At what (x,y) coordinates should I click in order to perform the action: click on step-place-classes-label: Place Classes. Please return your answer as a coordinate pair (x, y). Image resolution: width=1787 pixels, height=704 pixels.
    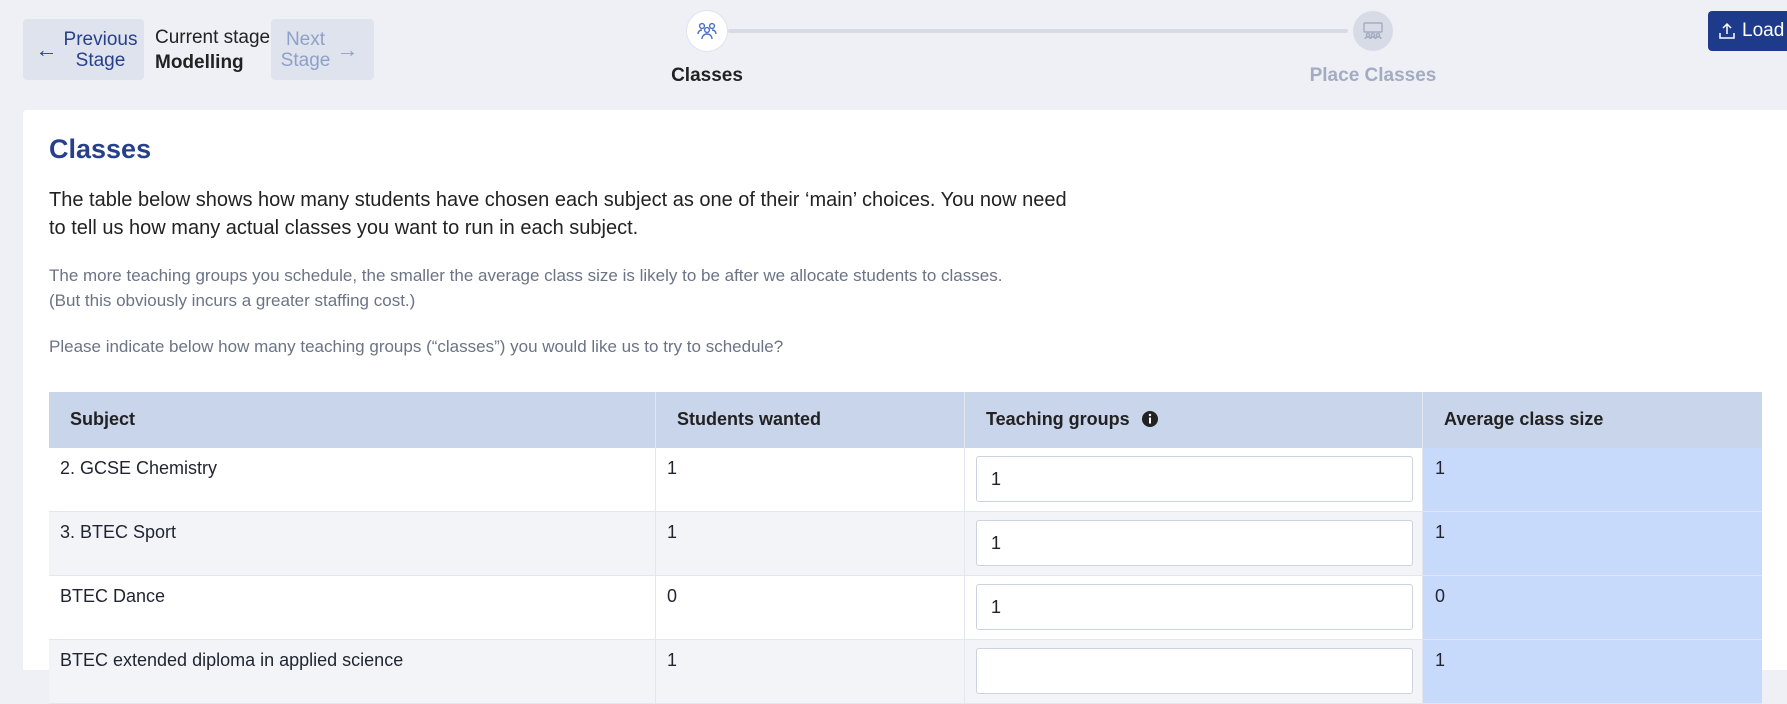
    Looking at the image, I should click on (1373, 75).